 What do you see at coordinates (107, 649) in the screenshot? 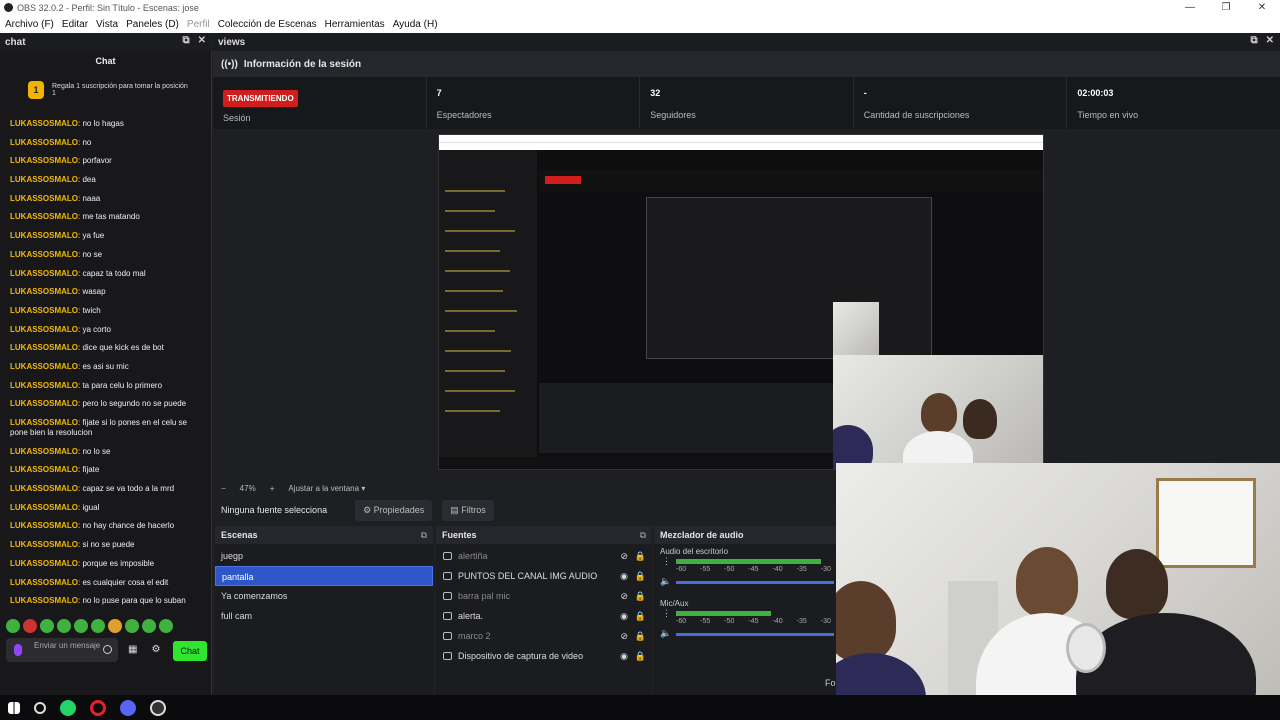
I see `emoji-icon` at bounding box center [107, 649].